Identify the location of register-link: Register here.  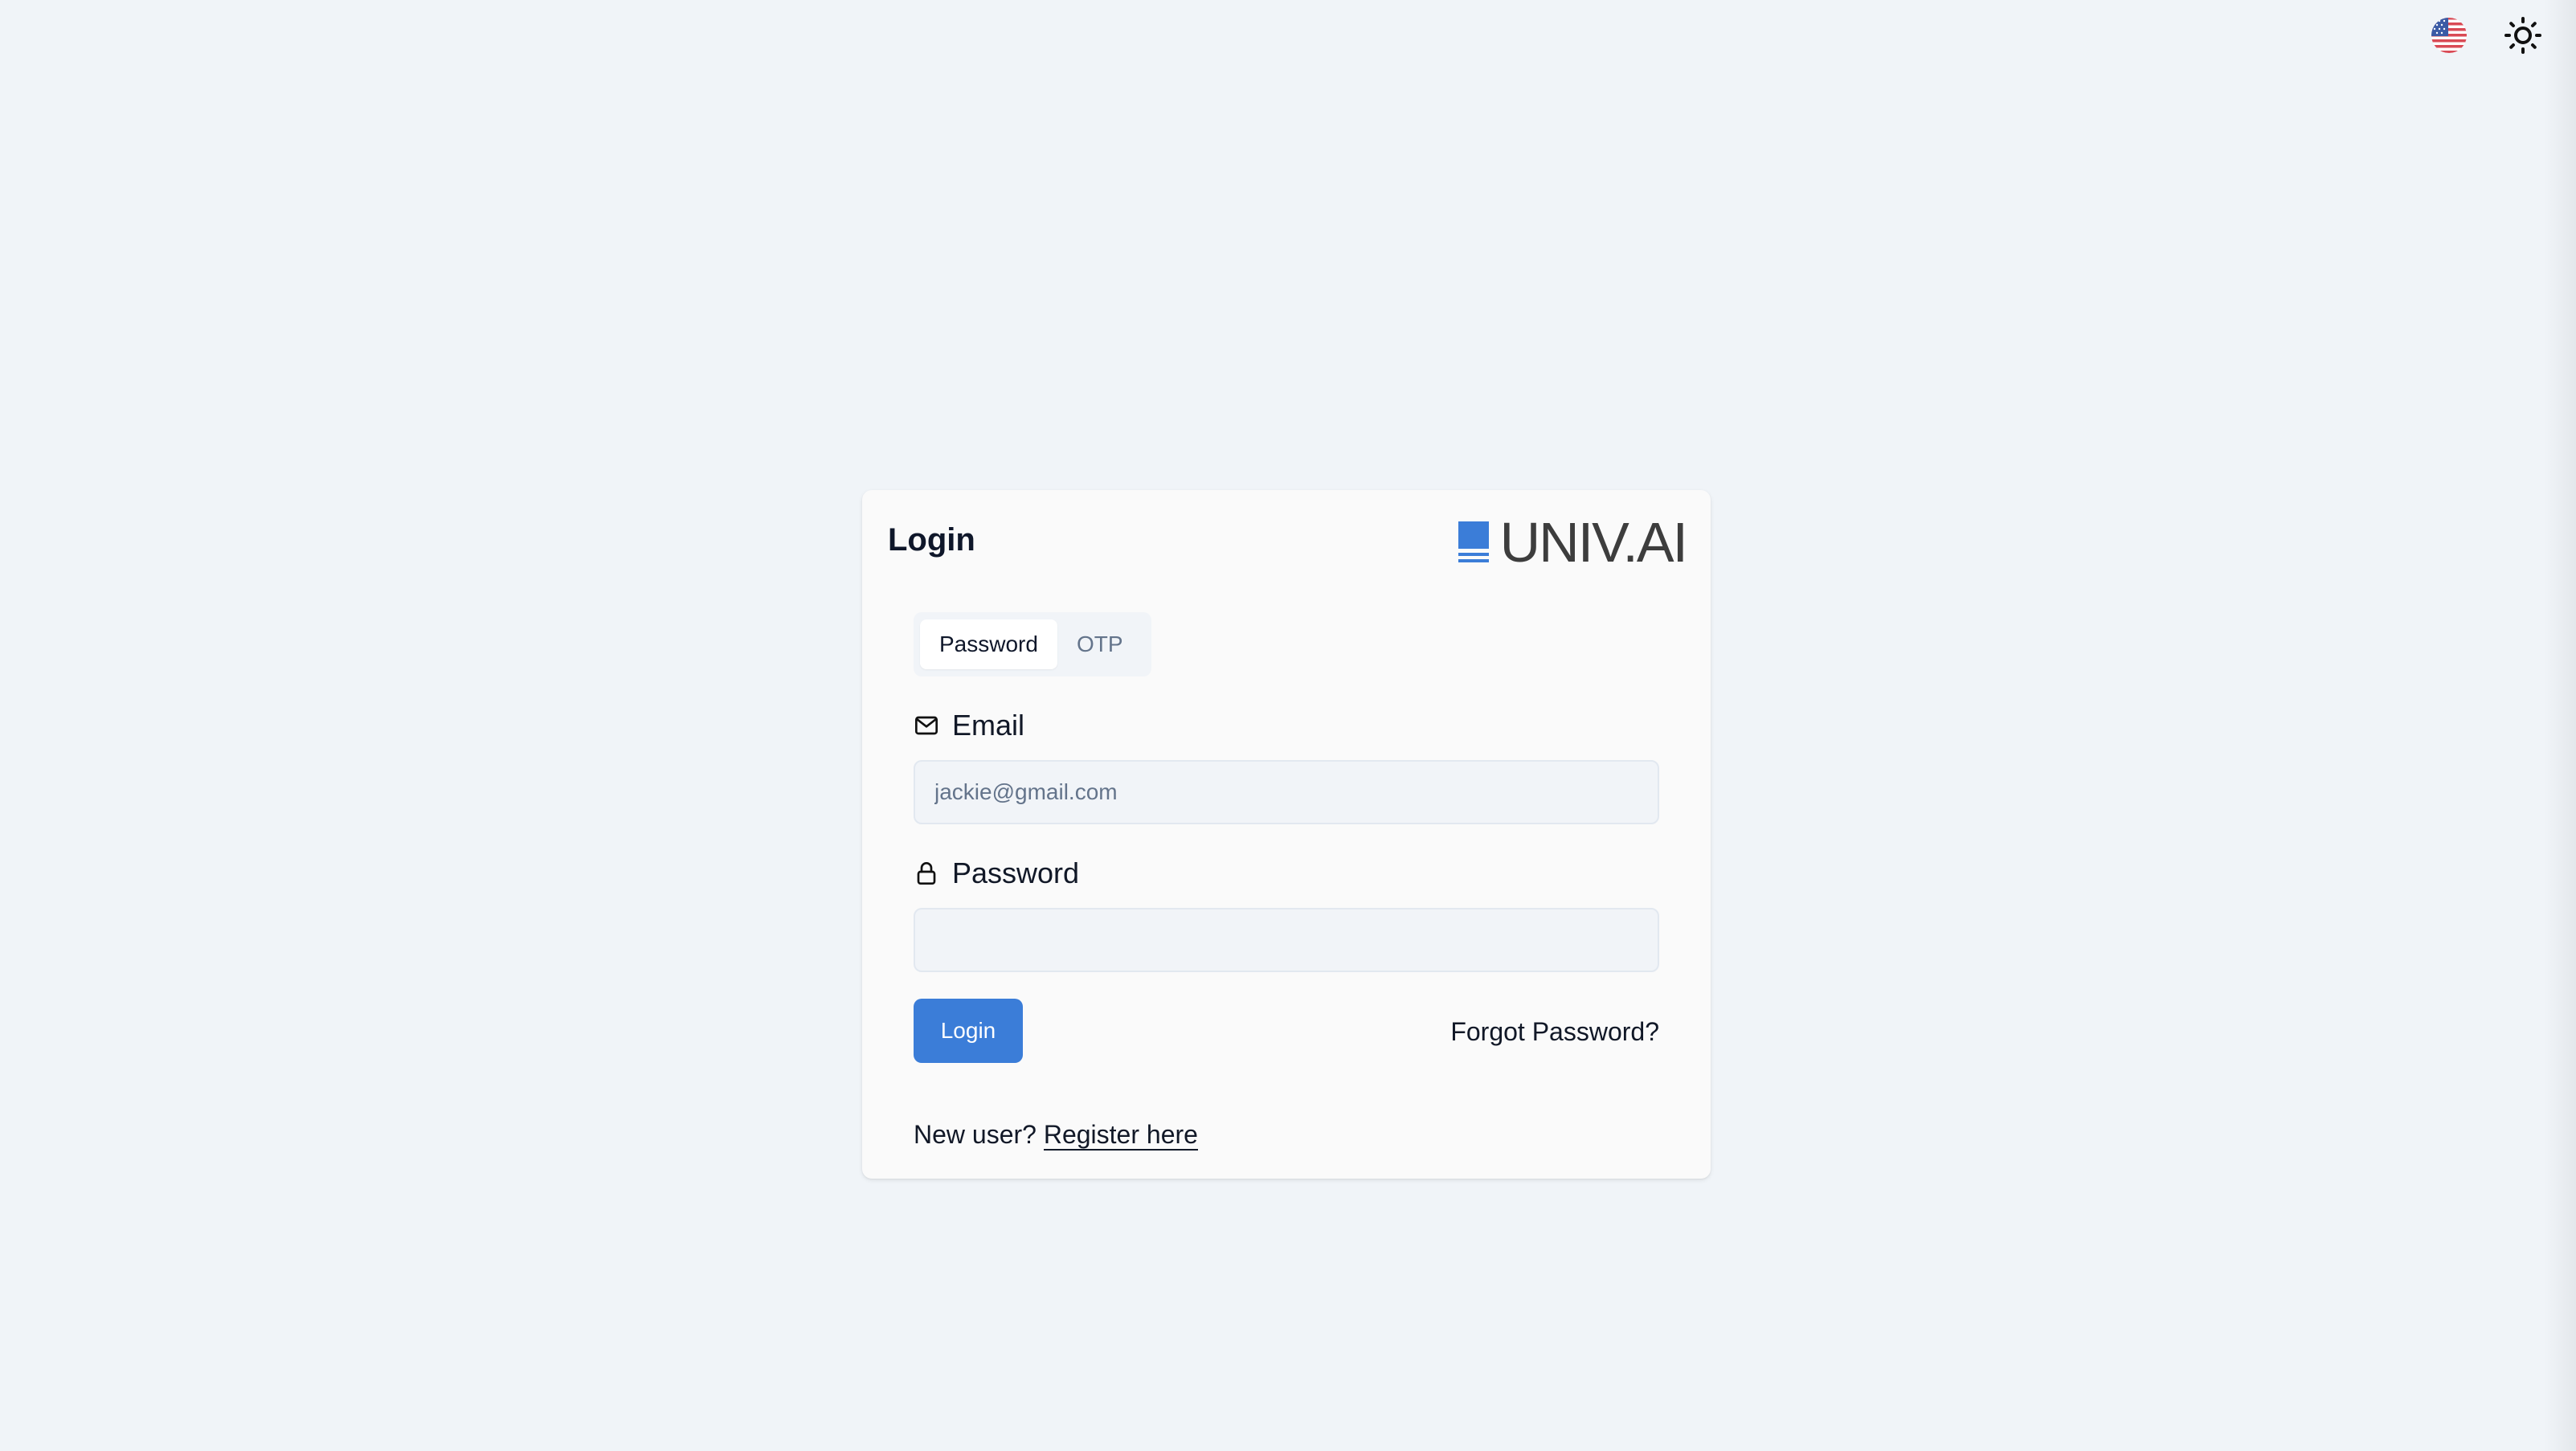
(1121, 1135).